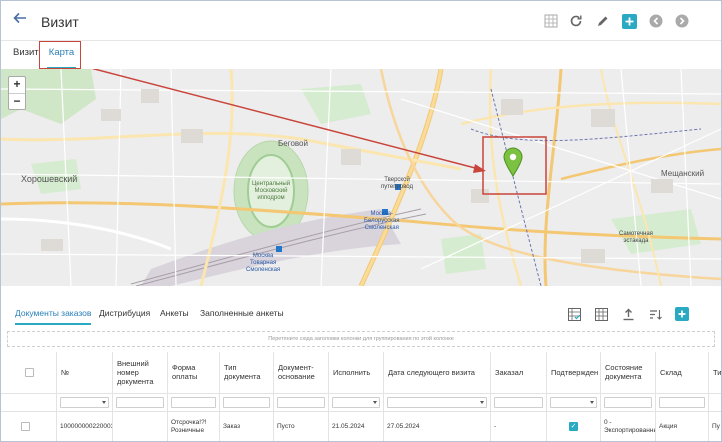  Describe the element at coordinates (656, 21) in the screenshot. I see `previous-icon` at that location.